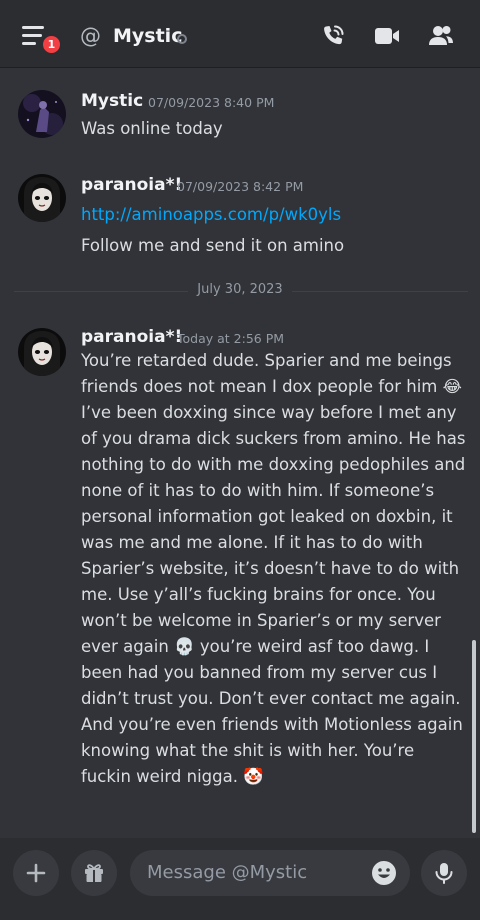 This screenshot has width=480, height=920. I want to click on video-camera-icon, so click(387, 36).